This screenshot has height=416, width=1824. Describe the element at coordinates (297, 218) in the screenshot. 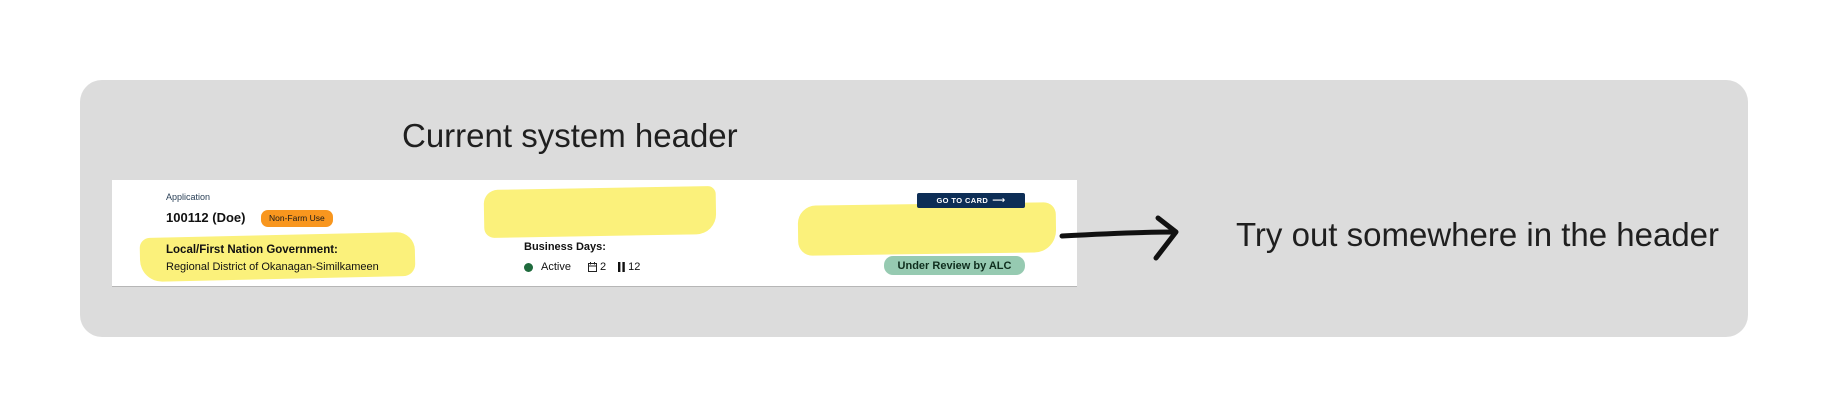

I see `application-type-badge: Non-Farm Use` at that location.